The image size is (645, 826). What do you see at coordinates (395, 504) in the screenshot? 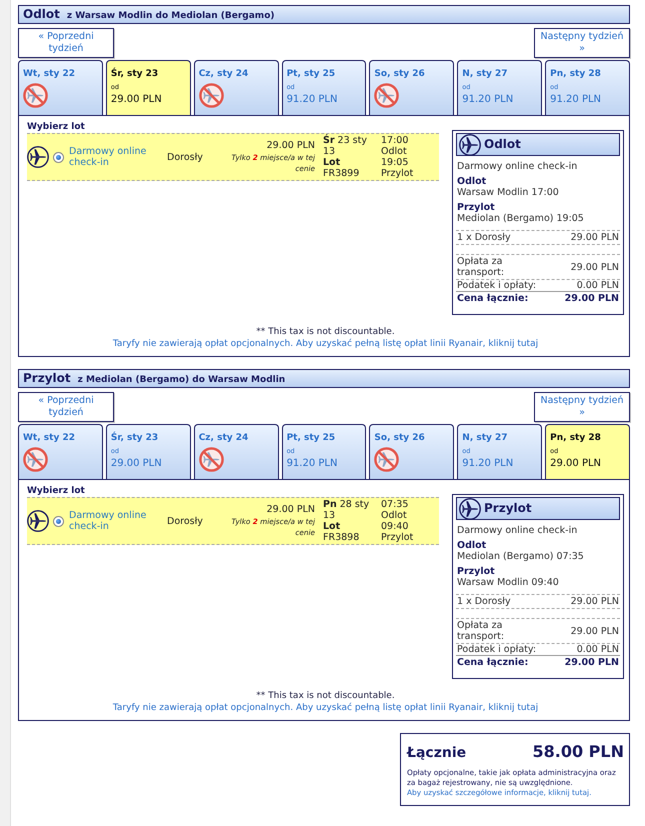
I see `departure-time: 07:35` at bounding box center [395, 504].